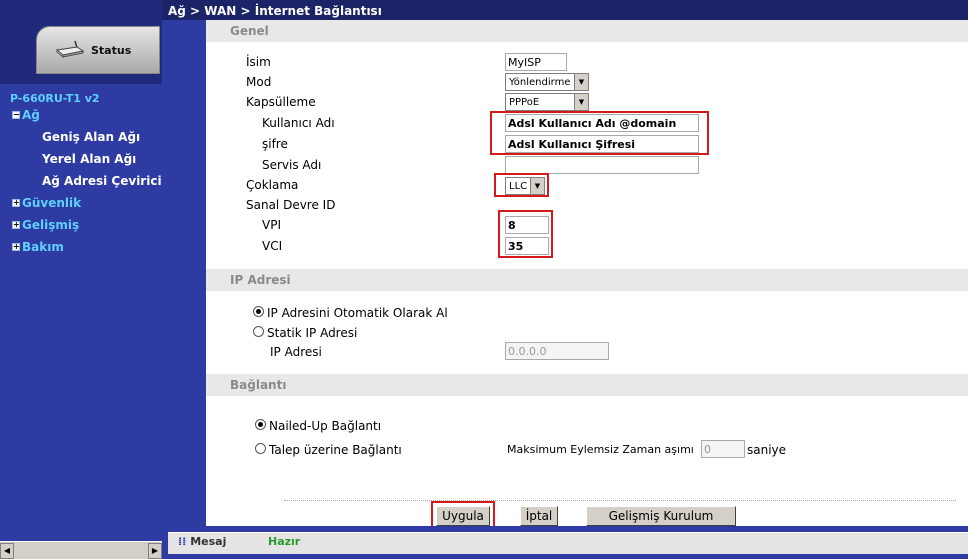 Image resolution: width=968 pixels, height=559 pixels. Describe the element at coordinates (89, 159) in the screenshot. I see `nav-item-yerel-alan: Yerel Alan Ağı` at that location.